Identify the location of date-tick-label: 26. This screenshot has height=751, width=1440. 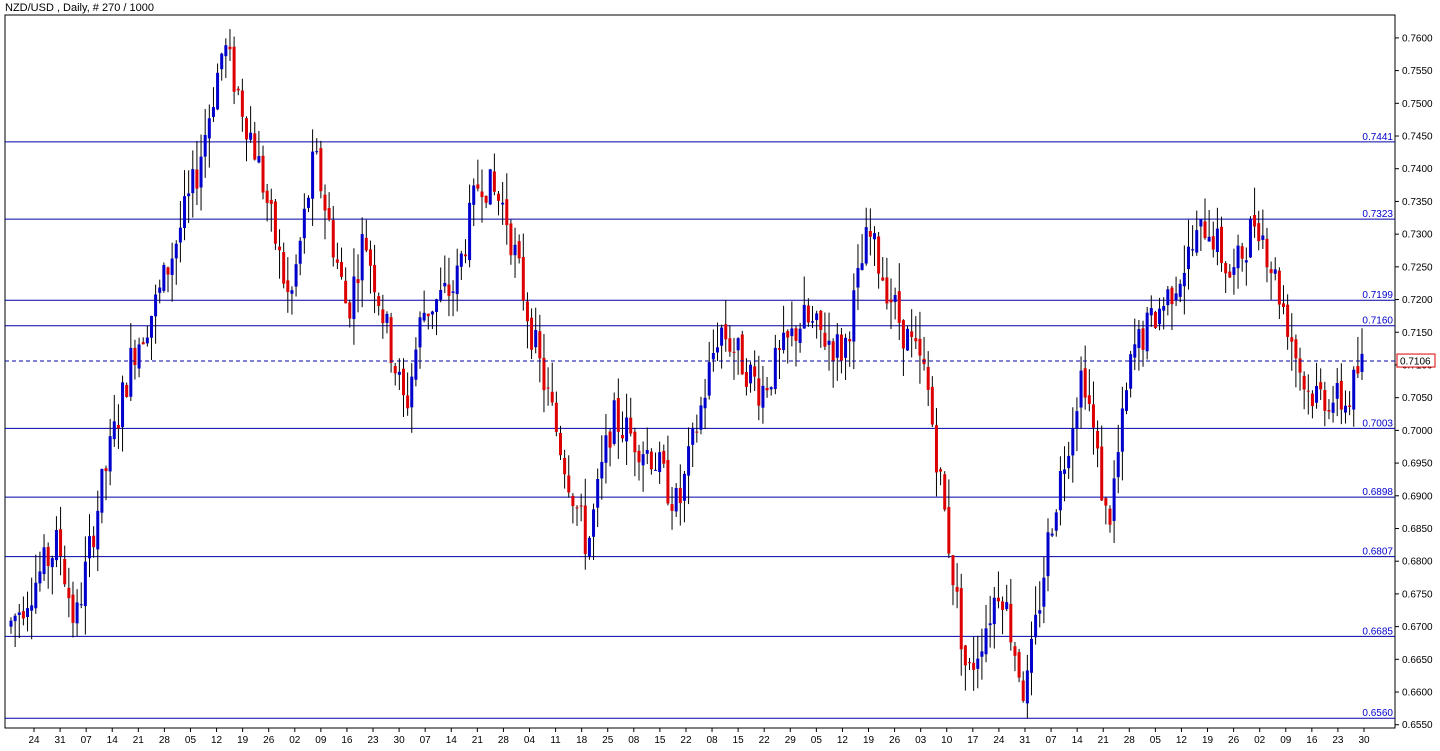
(1234, 740).